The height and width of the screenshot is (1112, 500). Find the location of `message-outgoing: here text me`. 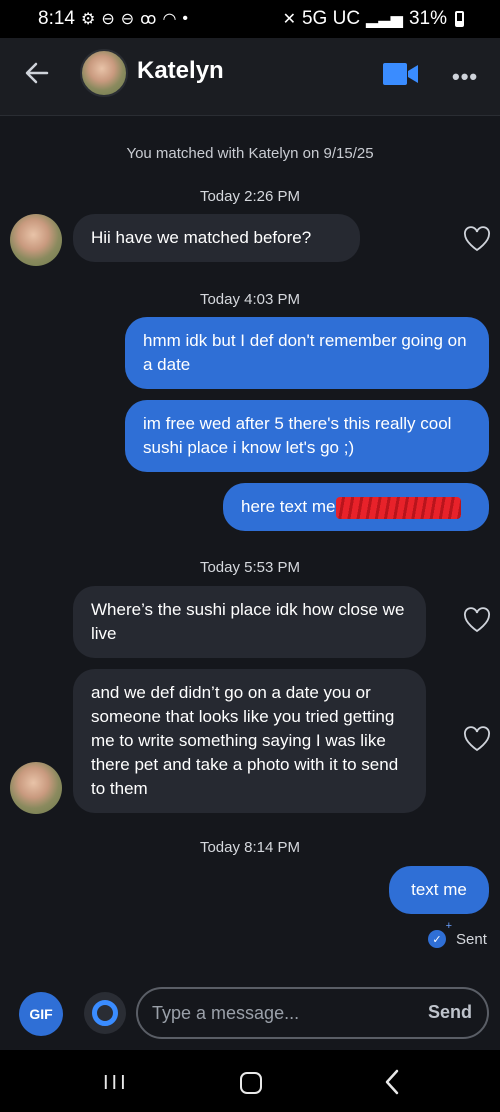

message-outgoing: here text me is located at coordinates (356, 507).